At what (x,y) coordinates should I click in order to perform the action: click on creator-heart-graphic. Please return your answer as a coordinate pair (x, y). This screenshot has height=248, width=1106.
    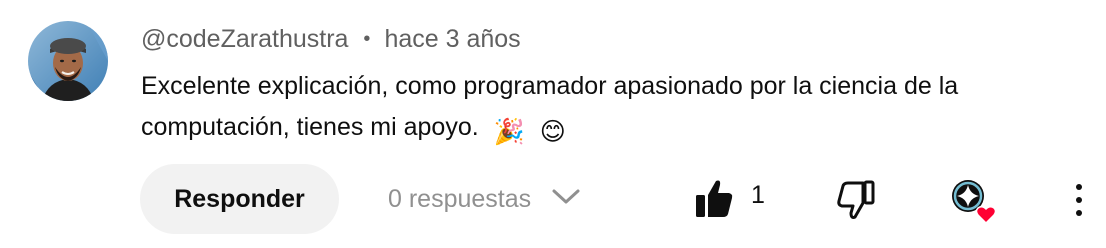
    Looking at the image, I should click on (974, 202).